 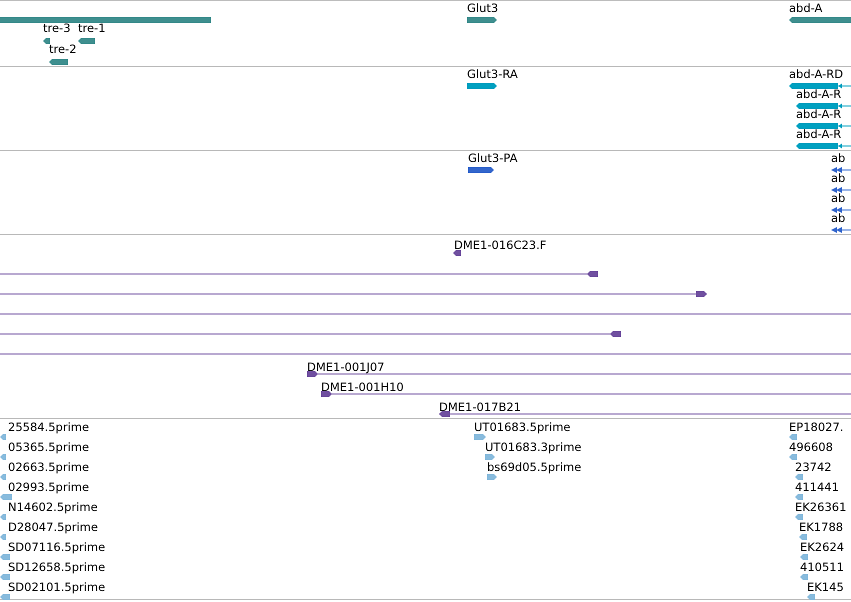 I want to click on feature-label: SD12658.5prime, so click(x=57, y=567).